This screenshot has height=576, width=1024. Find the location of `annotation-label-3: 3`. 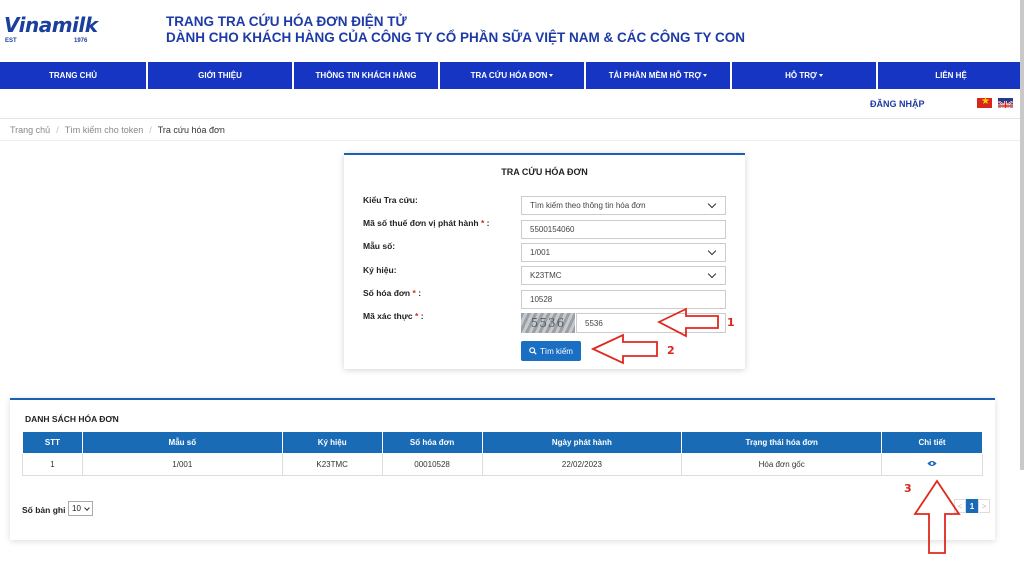

annotation-label-3: 3 is located at coordinates (908, 488).